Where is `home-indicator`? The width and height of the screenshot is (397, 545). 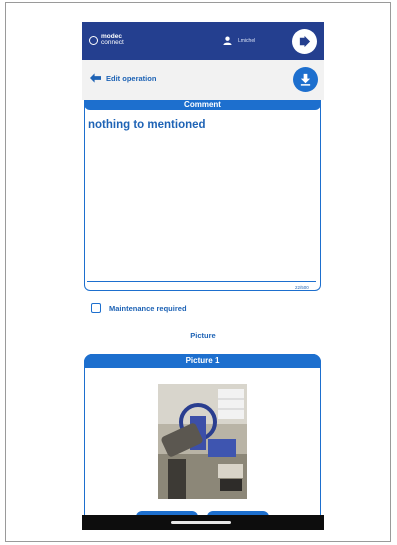
home-indicator is located at coordinates (201, 522).